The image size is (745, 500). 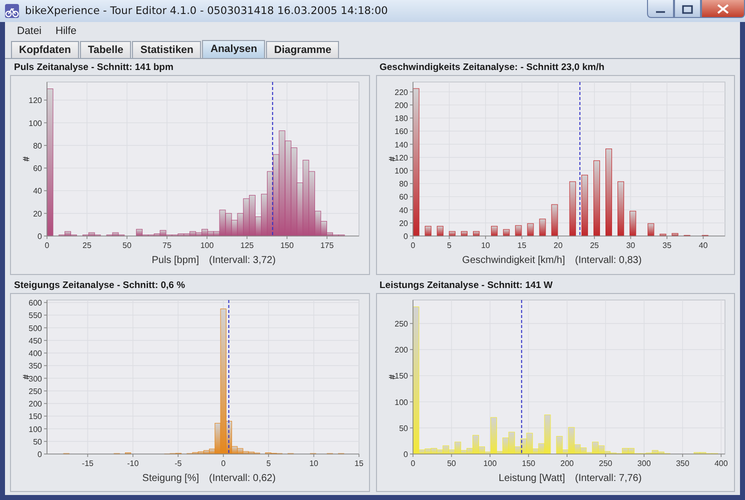 What do you see at coordinates (35, 303) in the screenshot?
I see `axis-tick-label: 600` at bounding box center [35, 303].